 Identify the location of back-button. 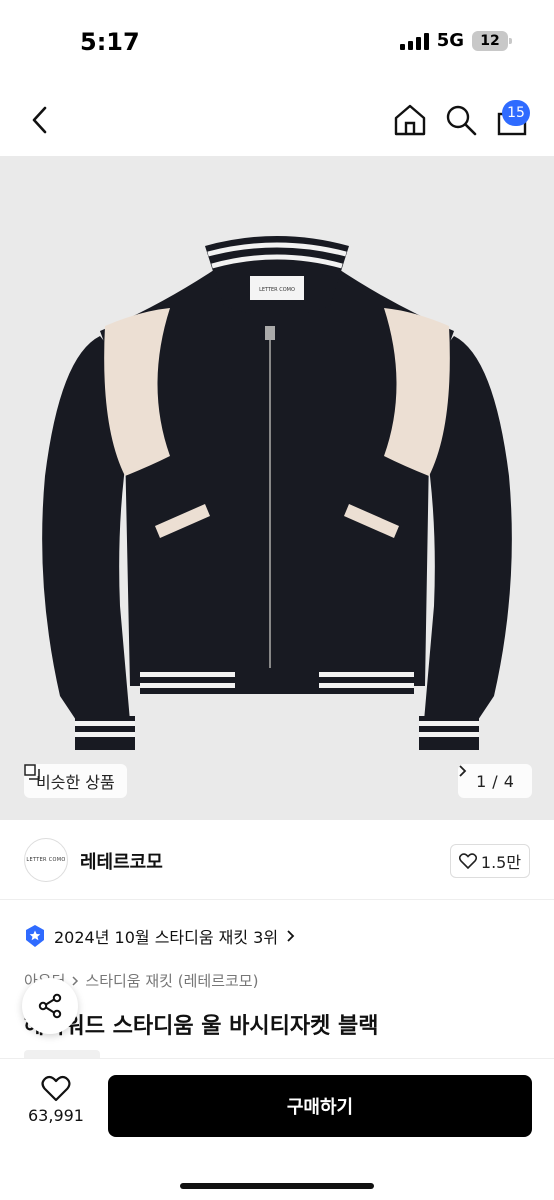
(40, 120).